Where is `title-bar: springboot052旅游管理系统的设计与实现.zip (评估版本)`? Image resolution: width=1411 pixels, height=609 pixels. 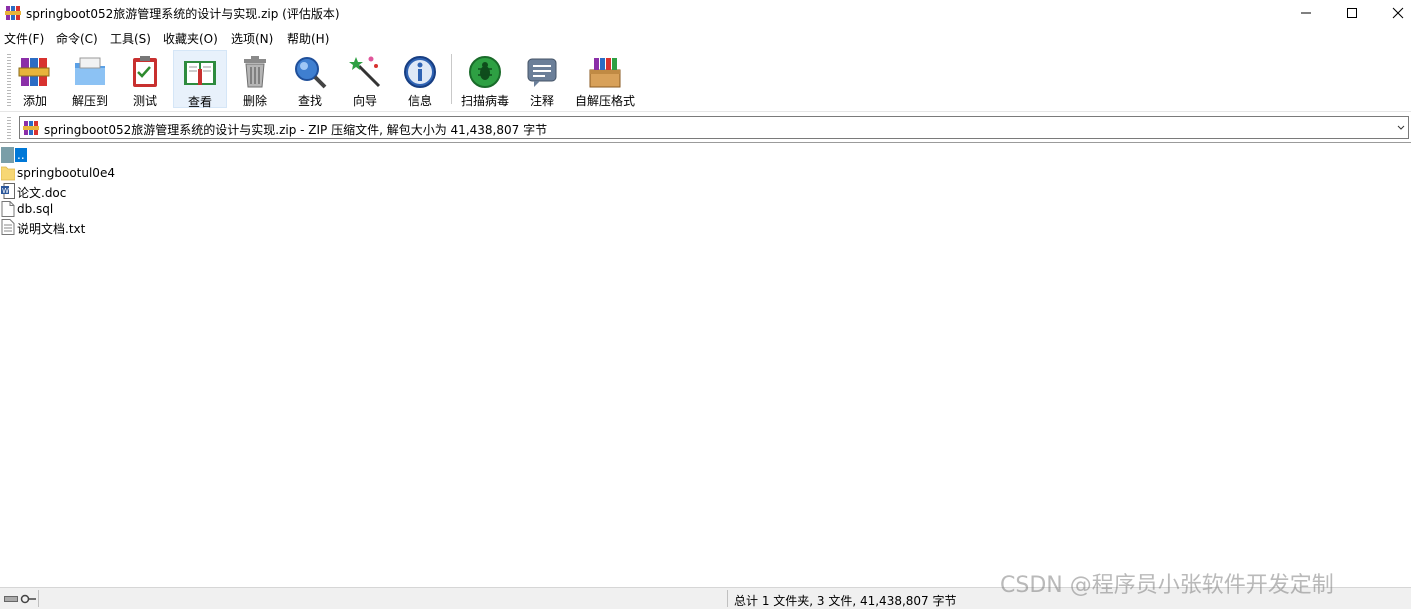 title-bar: springboot052旅游管理系统的设计与实现.zip (评估版本) is located at coordinates (705, 13).